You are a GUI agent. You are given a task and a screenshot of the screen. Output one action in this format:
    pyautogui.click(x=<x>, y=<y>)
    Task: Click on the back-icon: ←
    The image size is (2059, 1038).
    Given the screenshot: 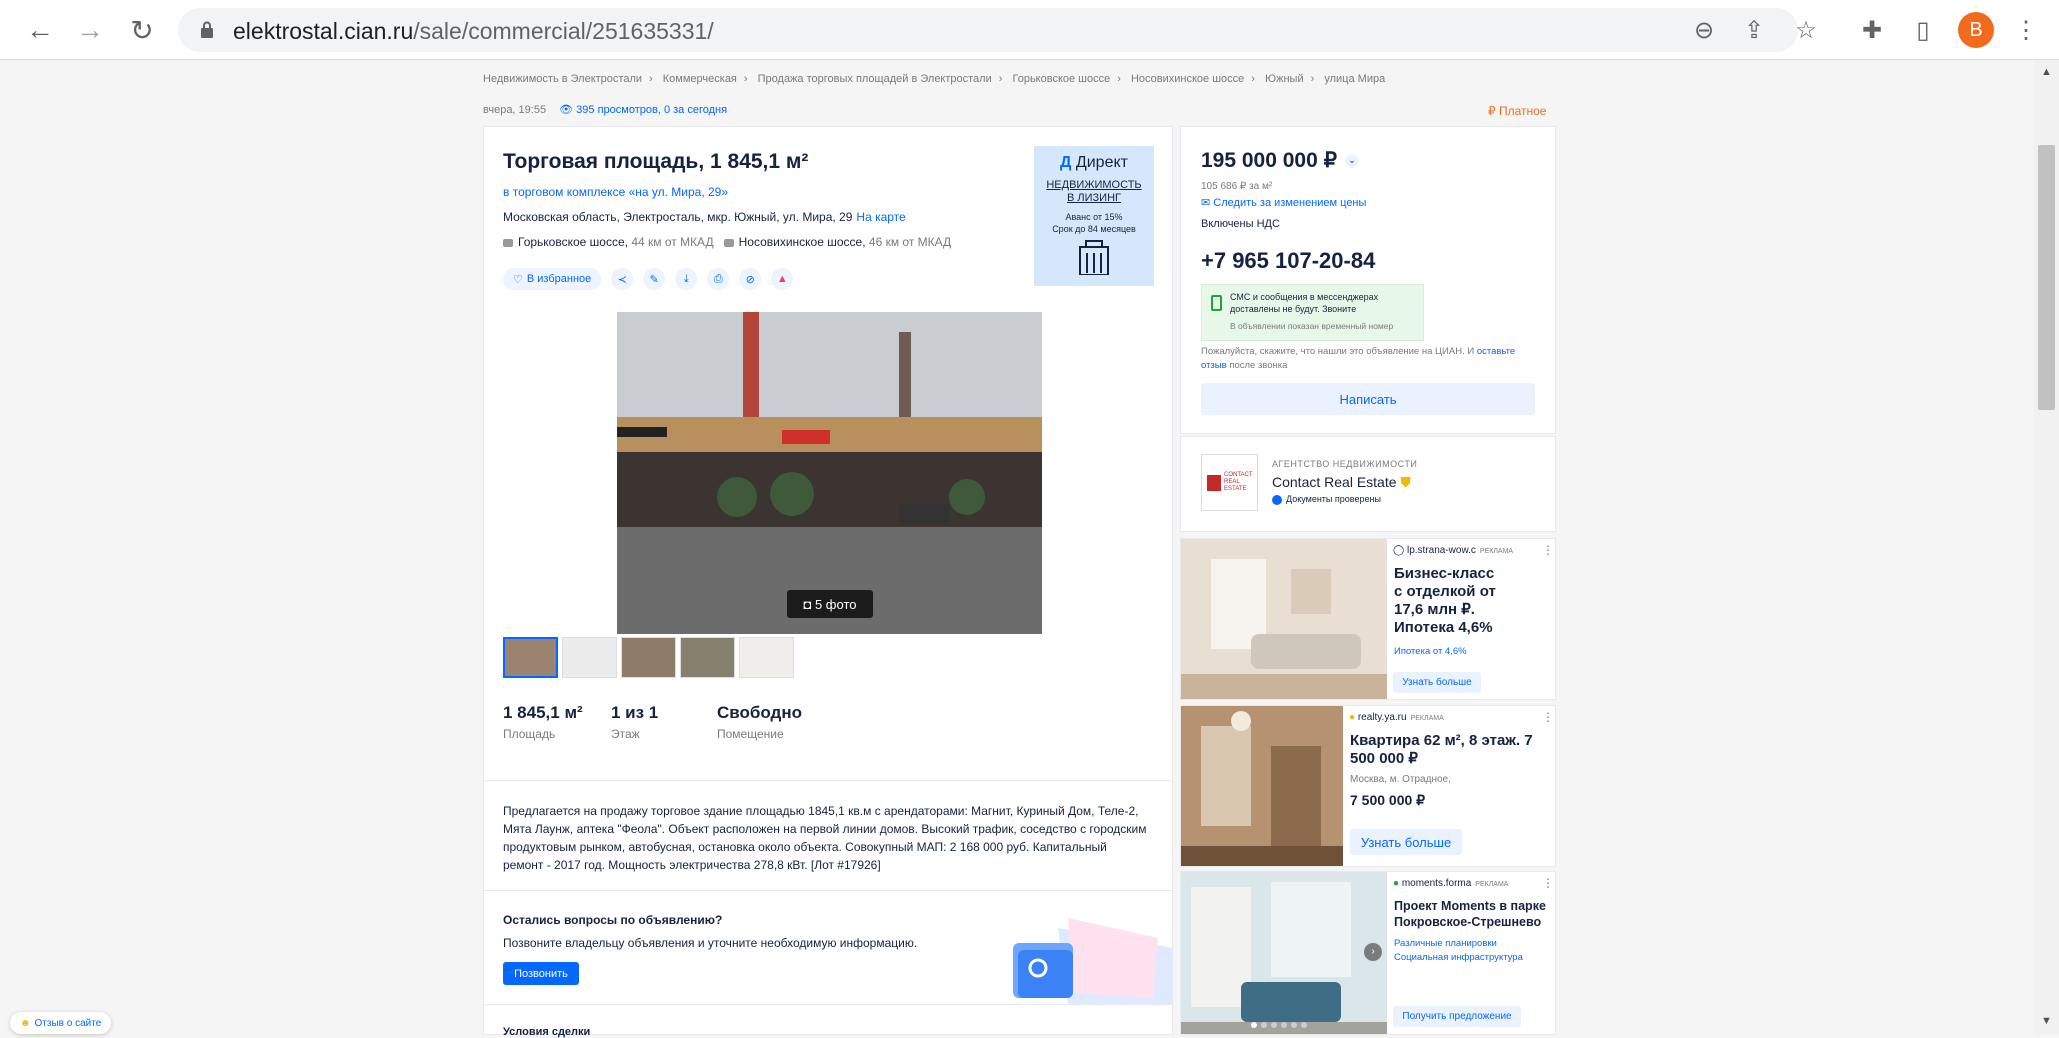 What is the action you would take?
    pyautogui.click(x=40, y=30)
    